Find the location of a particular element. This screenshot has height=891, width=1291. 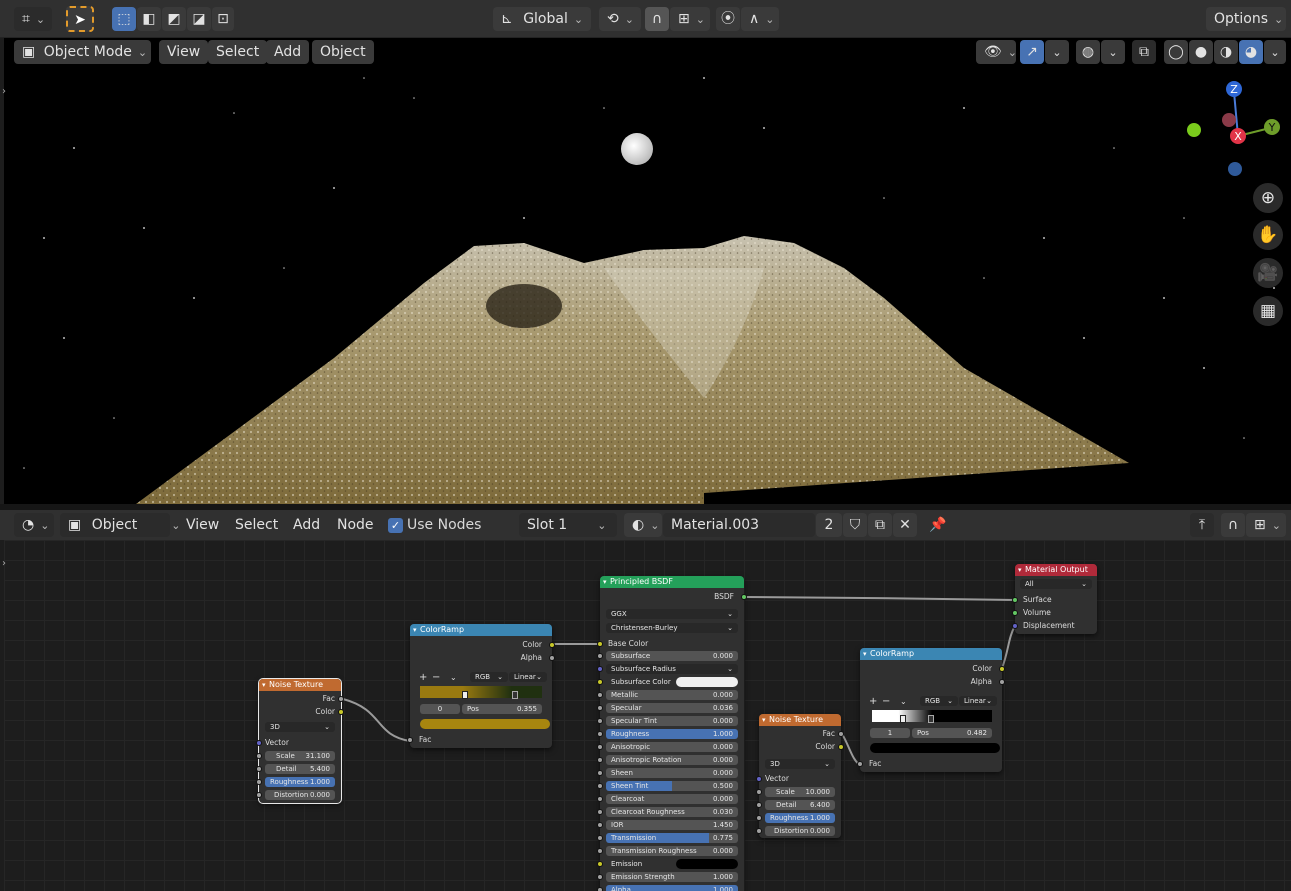

proportional-edit-toggle: ⦿ is located at coordinates (728, 19).